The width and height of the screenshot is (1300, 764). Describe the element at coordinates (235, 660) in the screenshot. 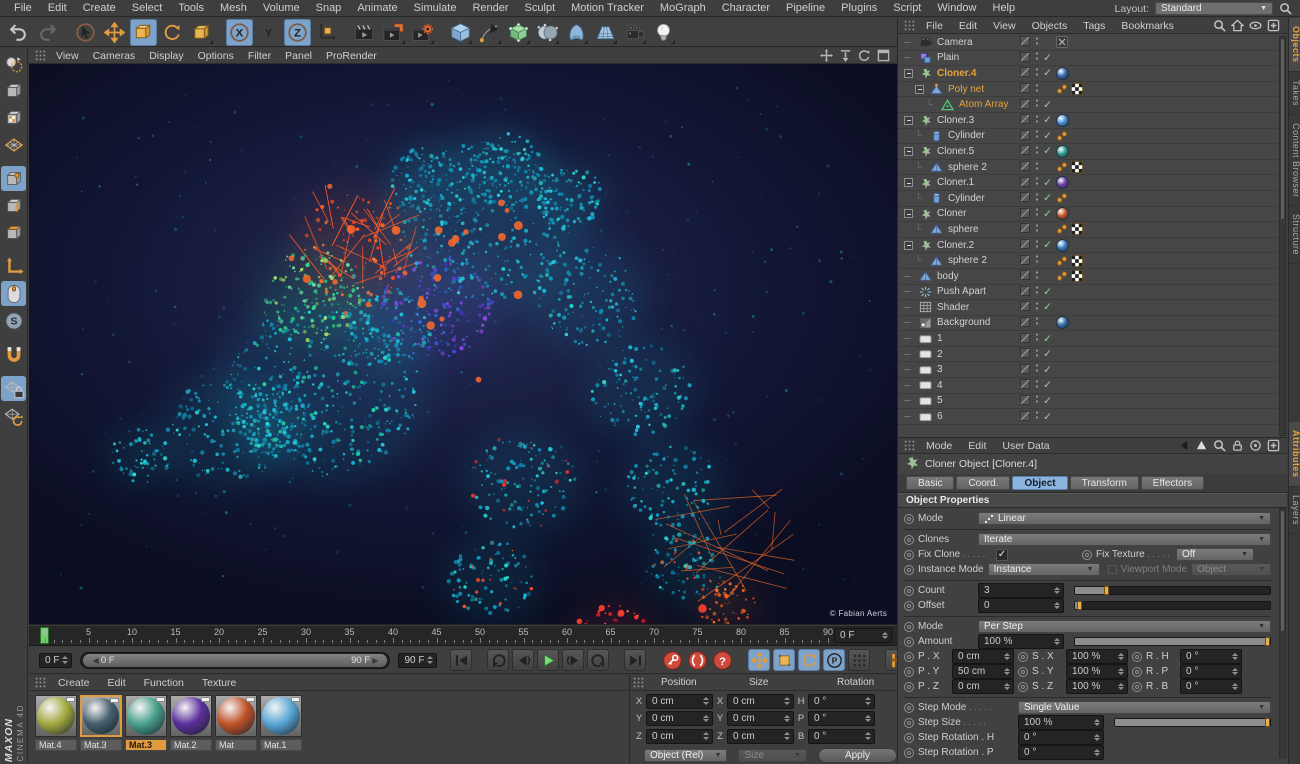

I see `timeline-range-track: ◀ 0 F 90 F ▶` at that location.